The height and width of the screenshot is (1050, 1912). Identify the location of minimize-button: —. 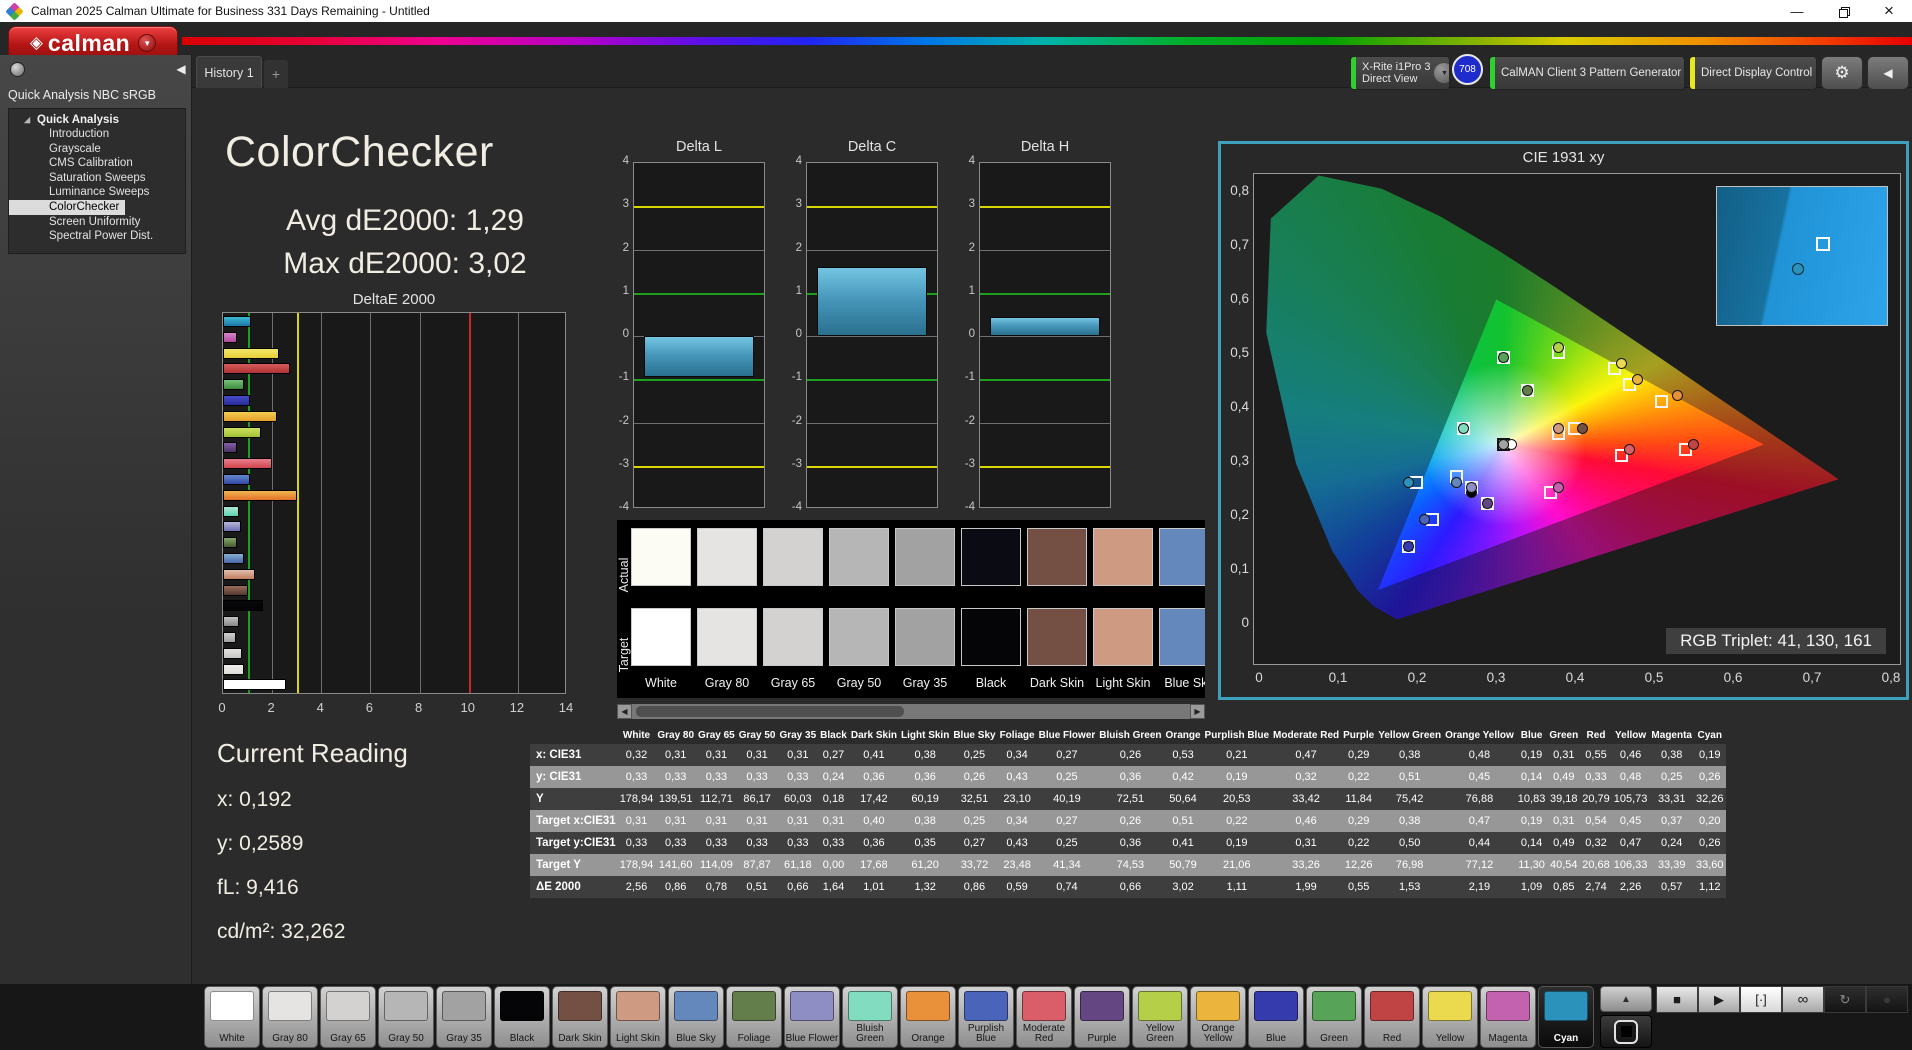
(1797, 11).